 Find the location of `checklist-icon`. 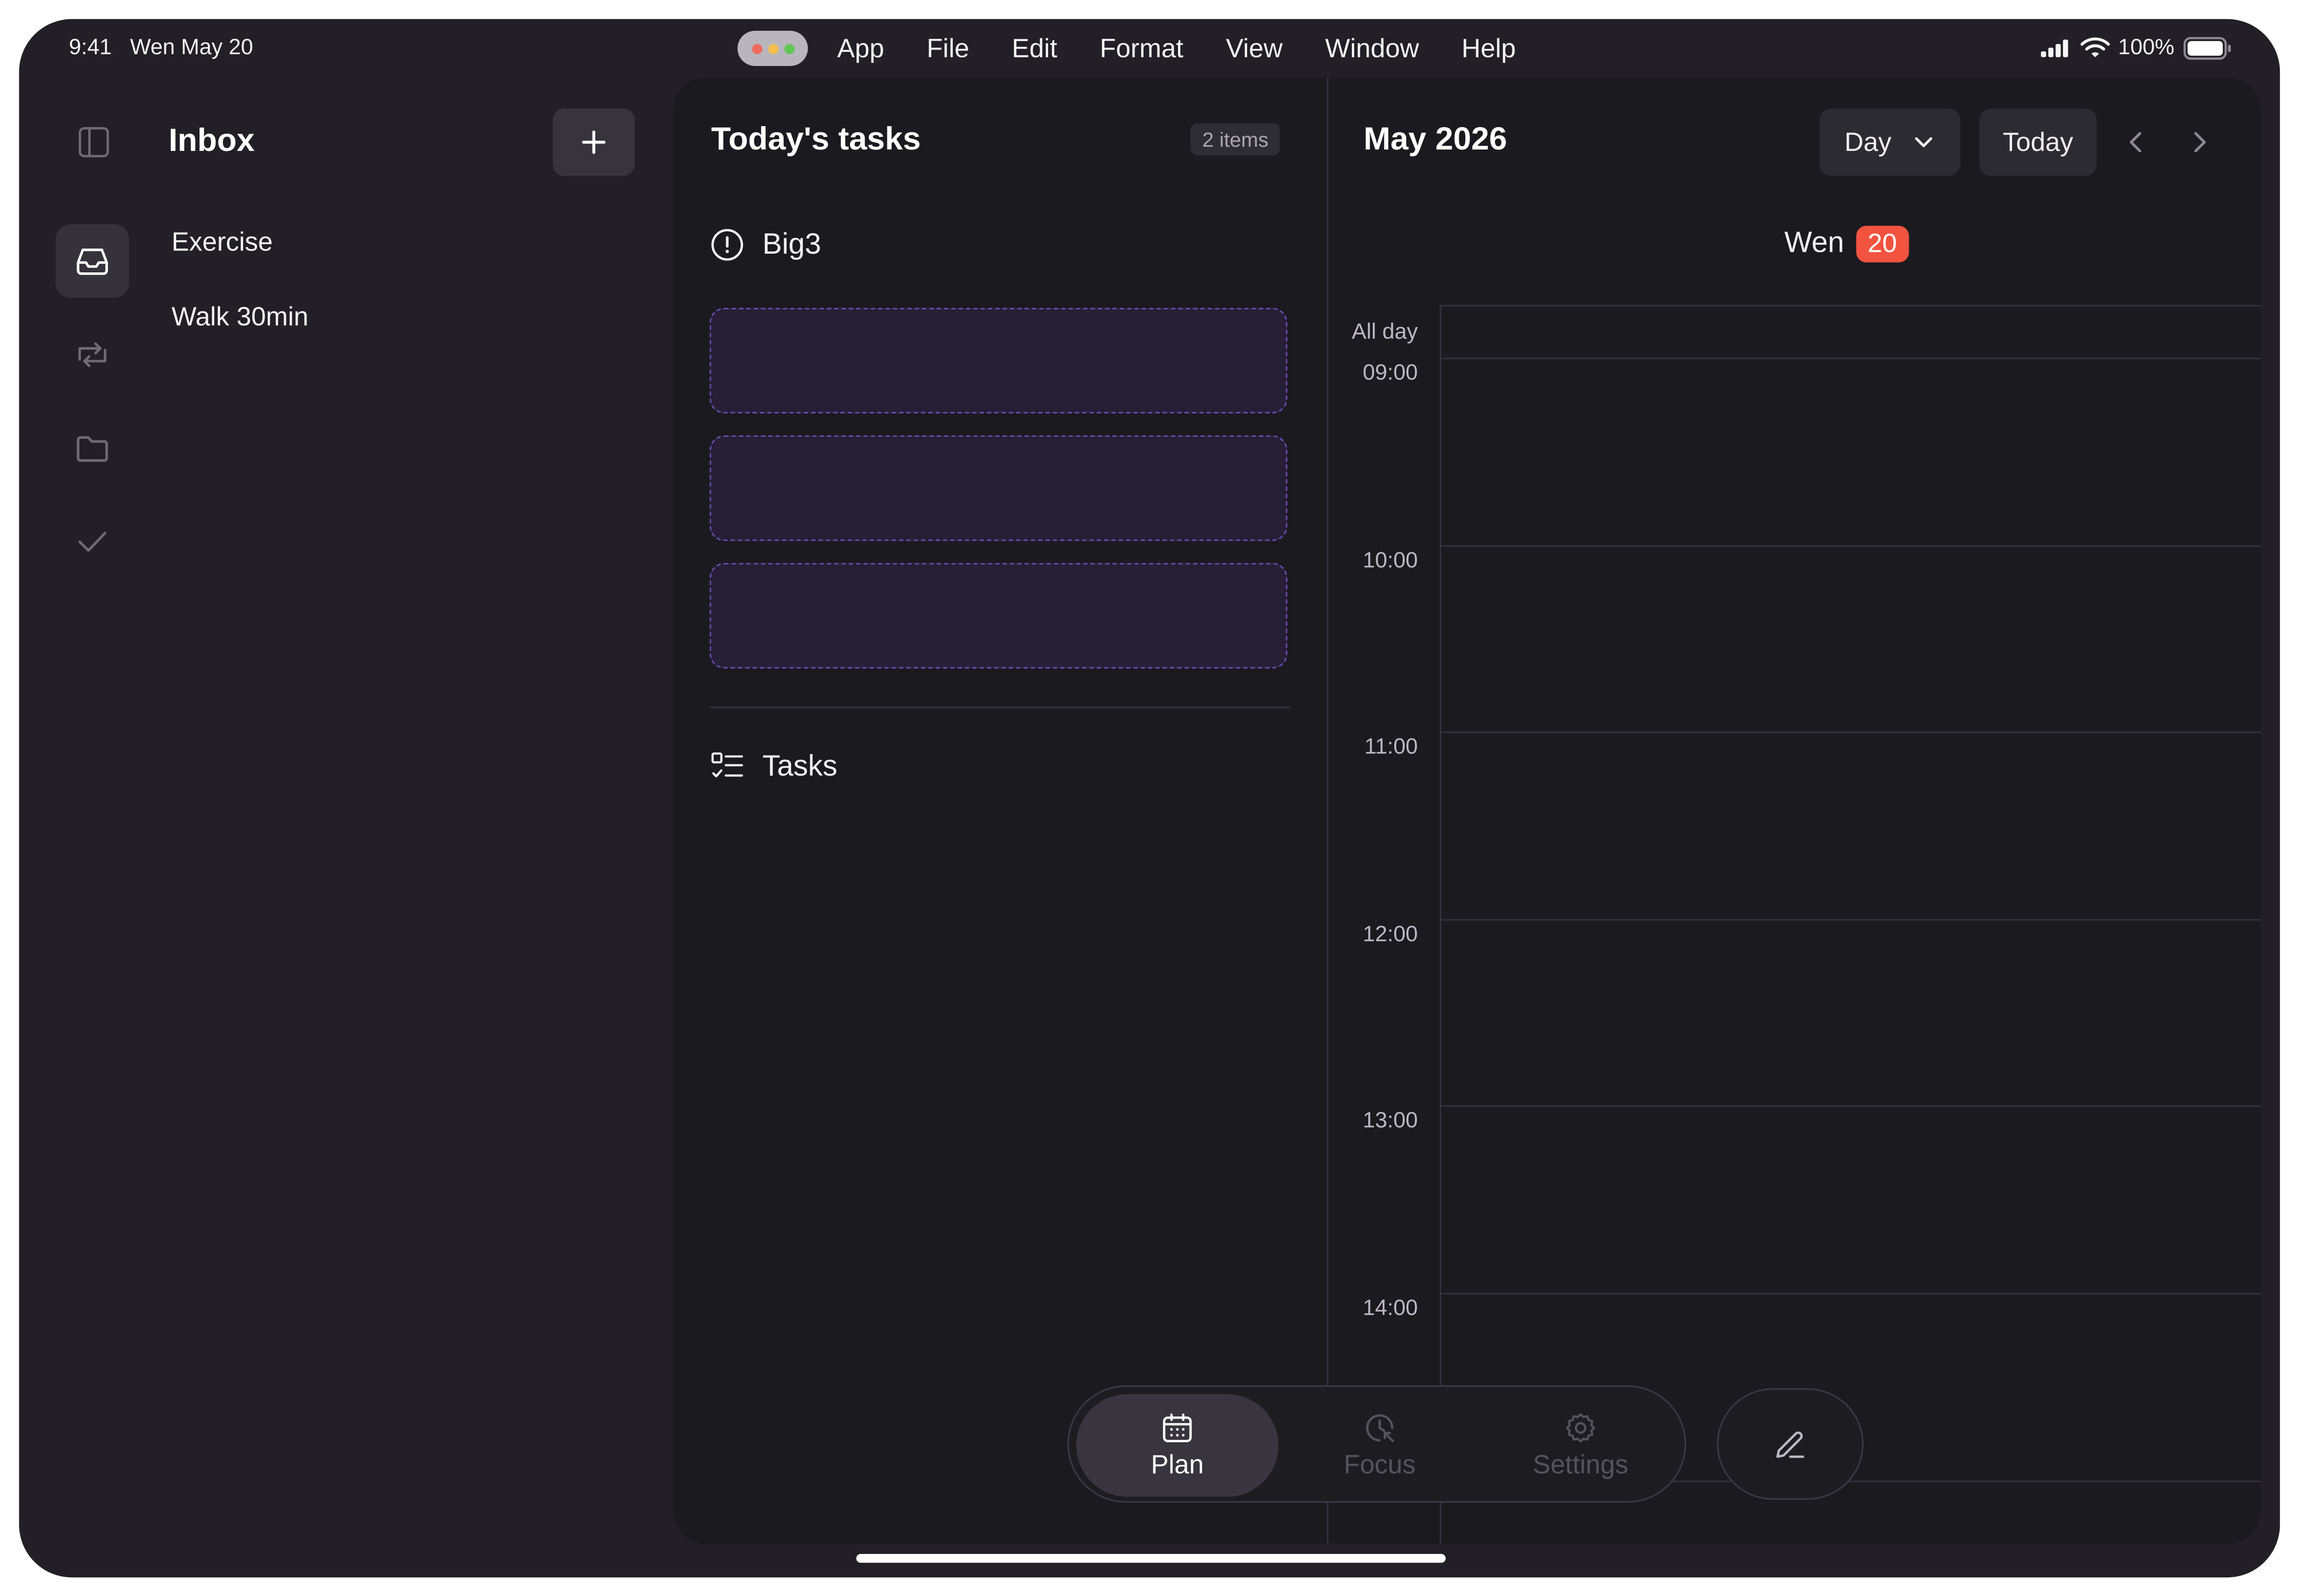

checklist-icon is located at coordinates (727, 764).